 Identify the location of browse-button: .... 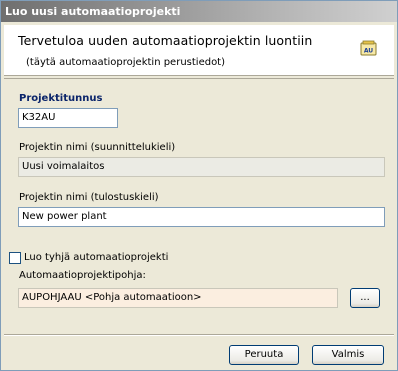
(365, 298).